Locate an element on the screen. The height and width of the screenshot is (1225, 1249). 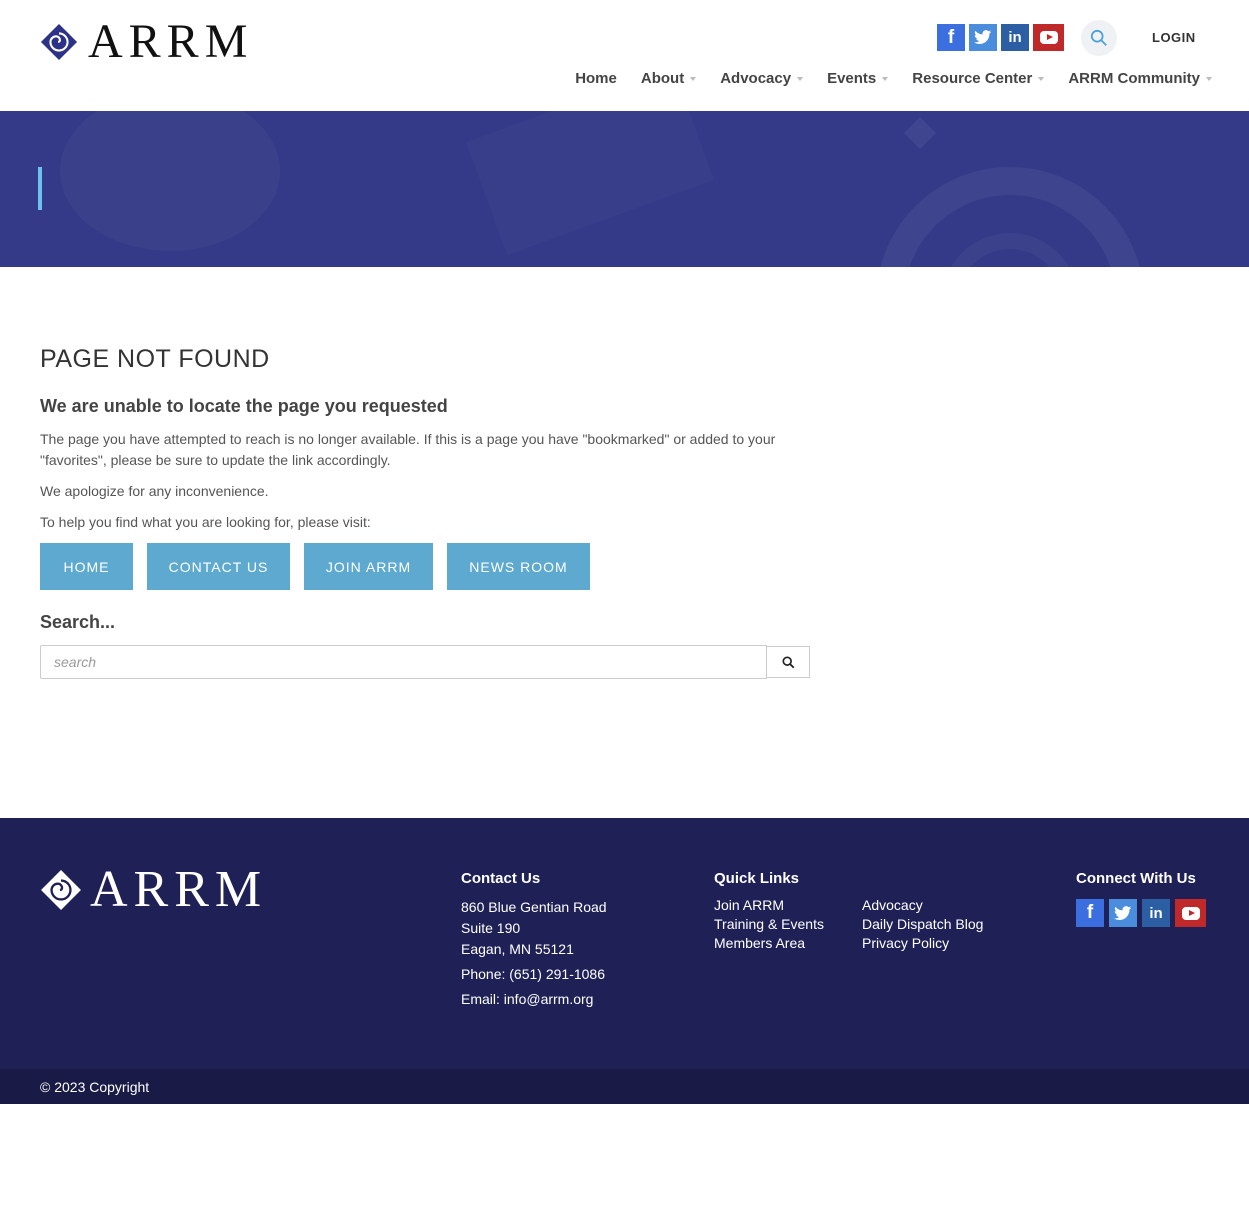
phone-number: Phone: (651) 291-1086 is located at coordinates (534, 974).